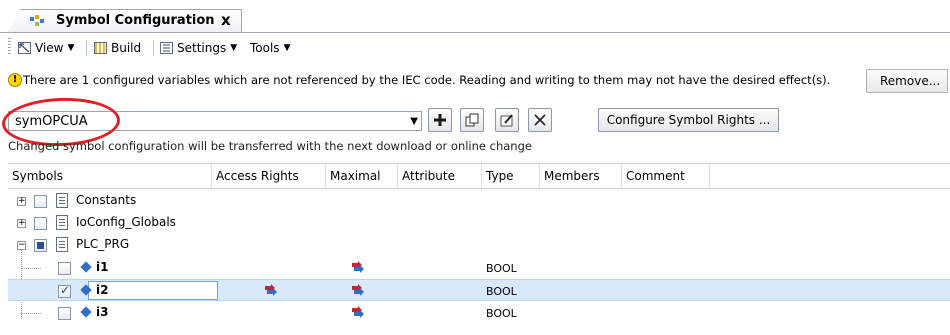 Image resolution: width=950 pixels, height=335 pixels. I want to click on tab-strip: Symbol Configuration x, so click(475, 16).